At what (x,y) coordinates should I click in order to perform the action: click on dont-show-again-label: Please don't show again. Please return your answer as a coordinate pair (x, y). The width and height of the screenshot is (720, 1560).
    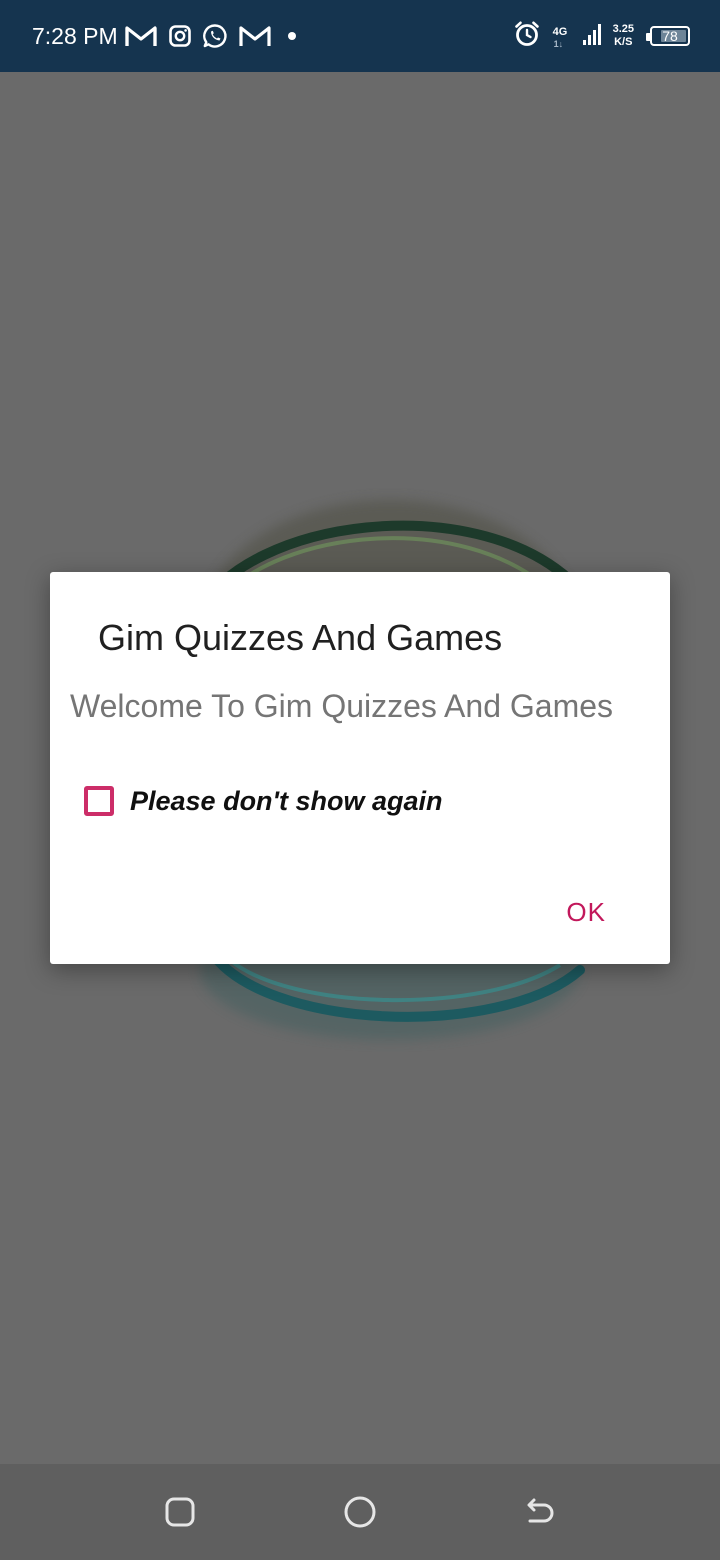
    Looking at the image, I should click on (286, 801).